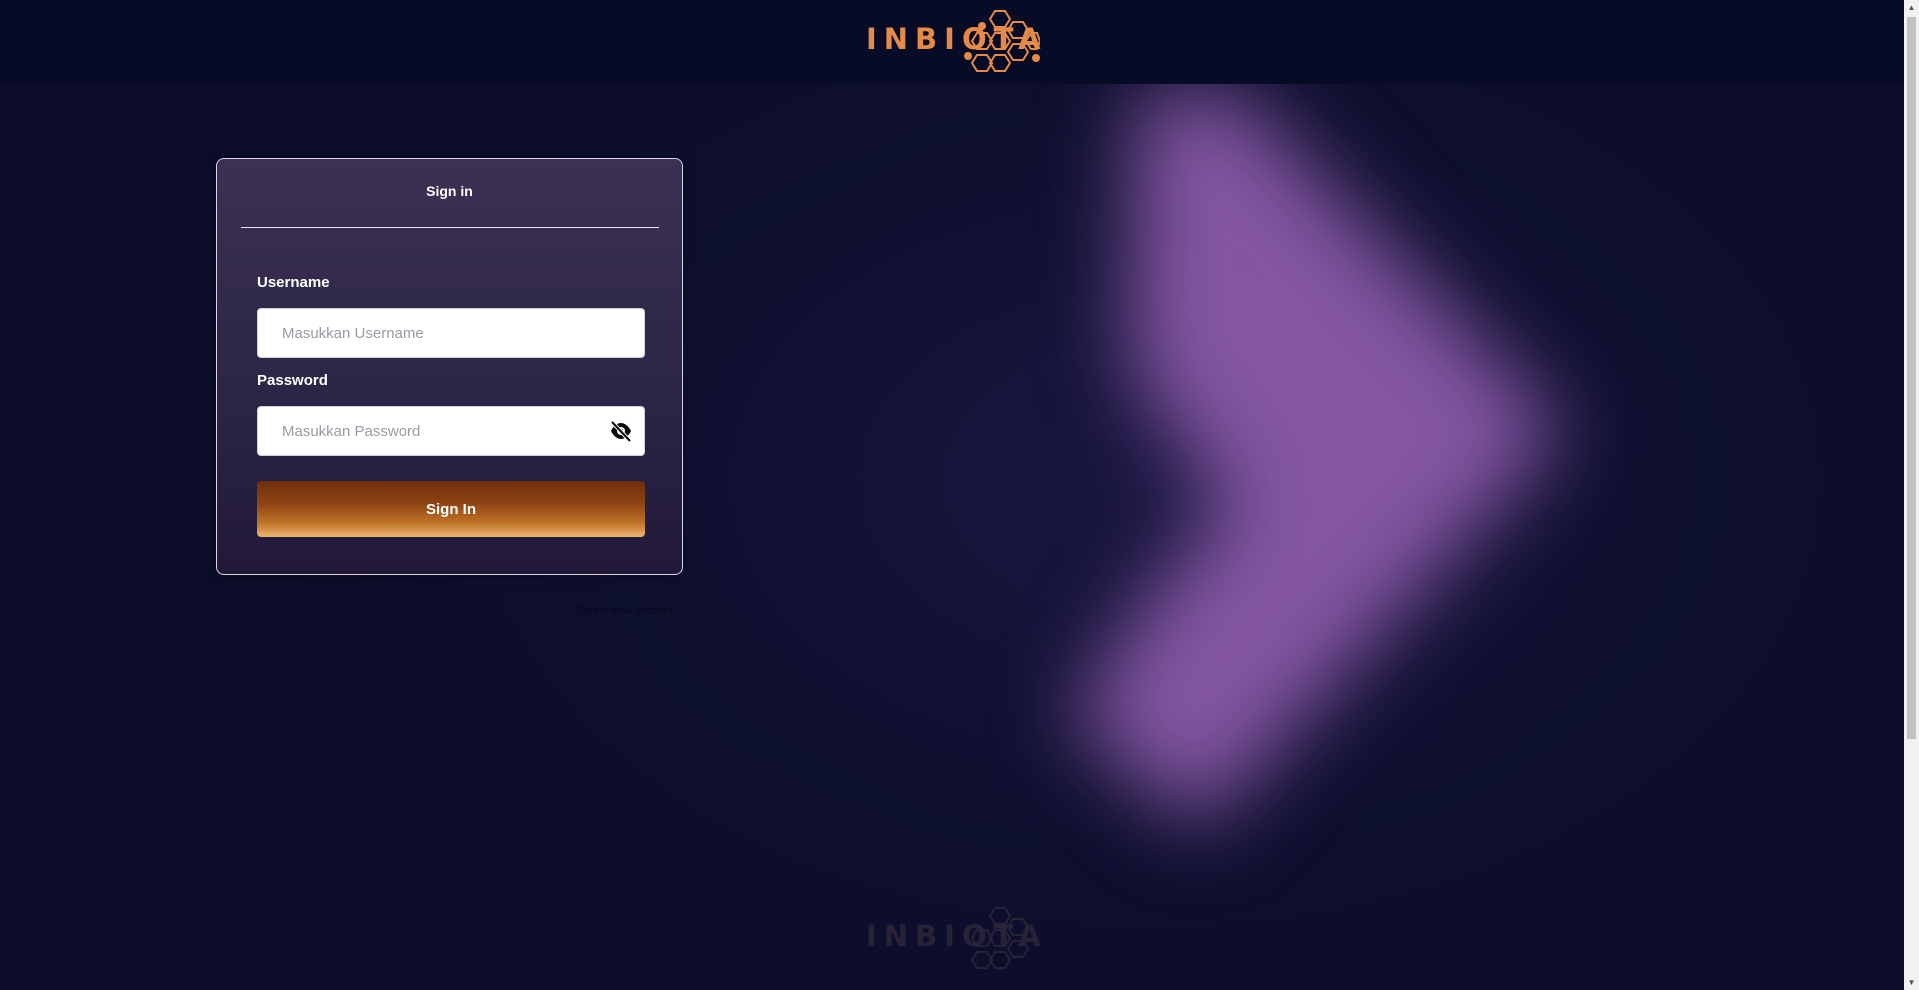 This screenshot has width=1919, height=990. What do you see at coordinates (957, 936) in the screenshot?
I see `footer-logo-wordmark: INBIOTA` at bounding box center [957, 936].